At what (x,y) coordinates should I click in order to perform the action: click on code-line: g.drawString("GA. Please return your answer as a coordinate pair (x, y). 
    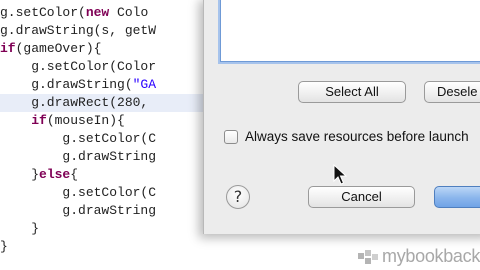
    Looking at the image, I should click on (78, 85).